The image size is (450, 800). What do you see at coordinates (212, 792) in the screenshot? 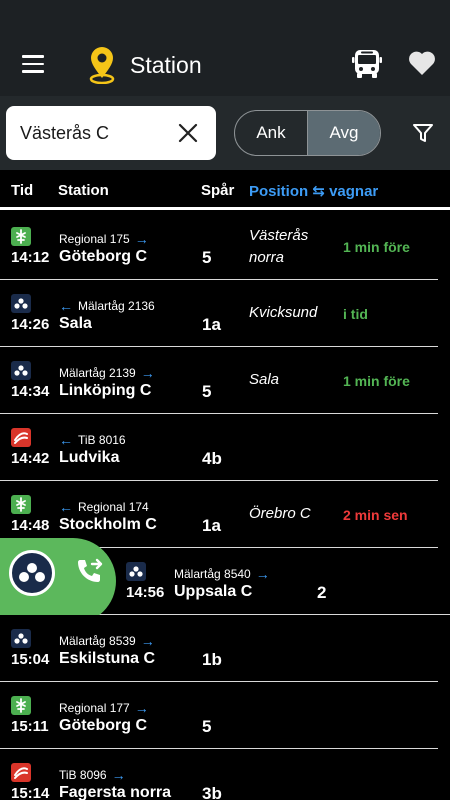
I see `track: 3b` at bounding box center [212, 792].